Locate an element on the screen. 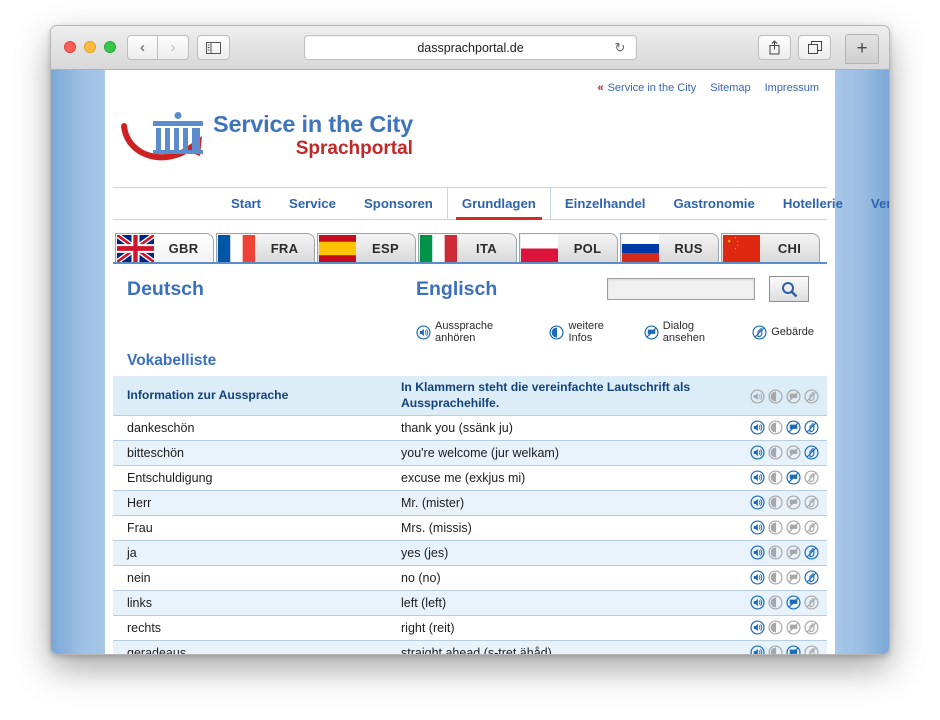 The width and height of the screenshot is (940, 720). nav-item-gastronomie: Gastronomie is located at coordinates (713, 203).